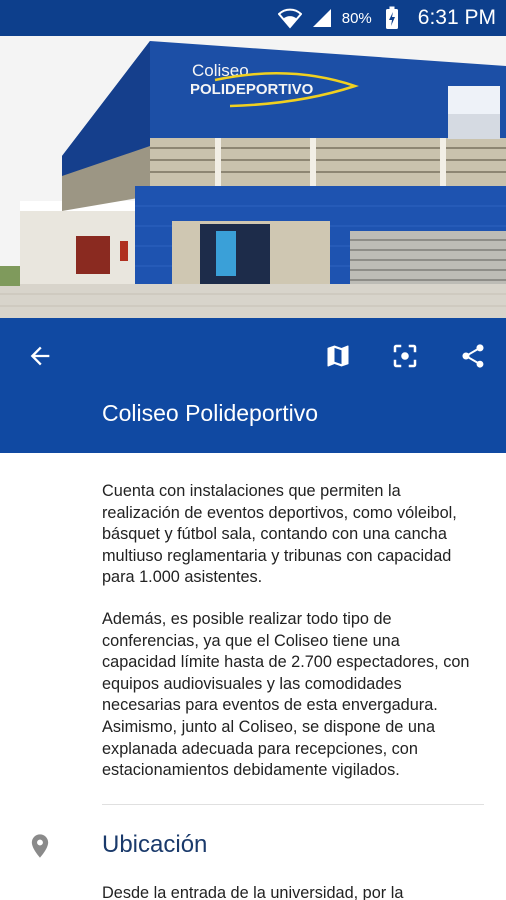  I want to click on battery-charging-icon, so click(392, 18).